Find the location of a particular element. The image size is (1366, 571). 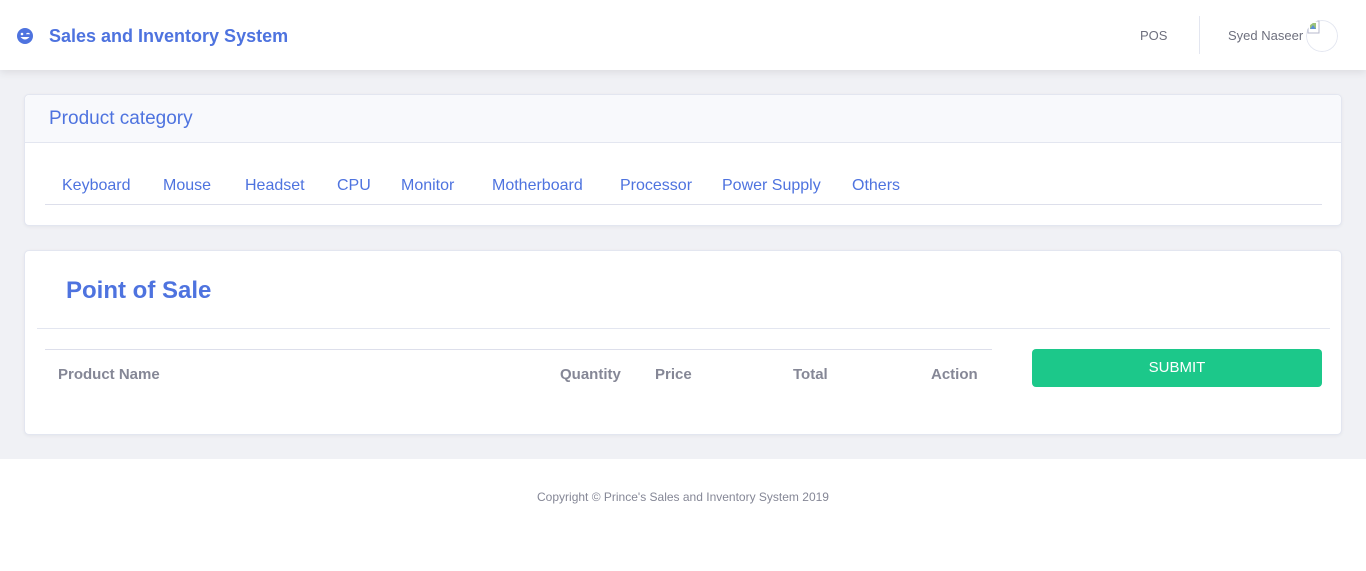

brand-link: Sales and Inventory System is located at coordinates (152, 36).